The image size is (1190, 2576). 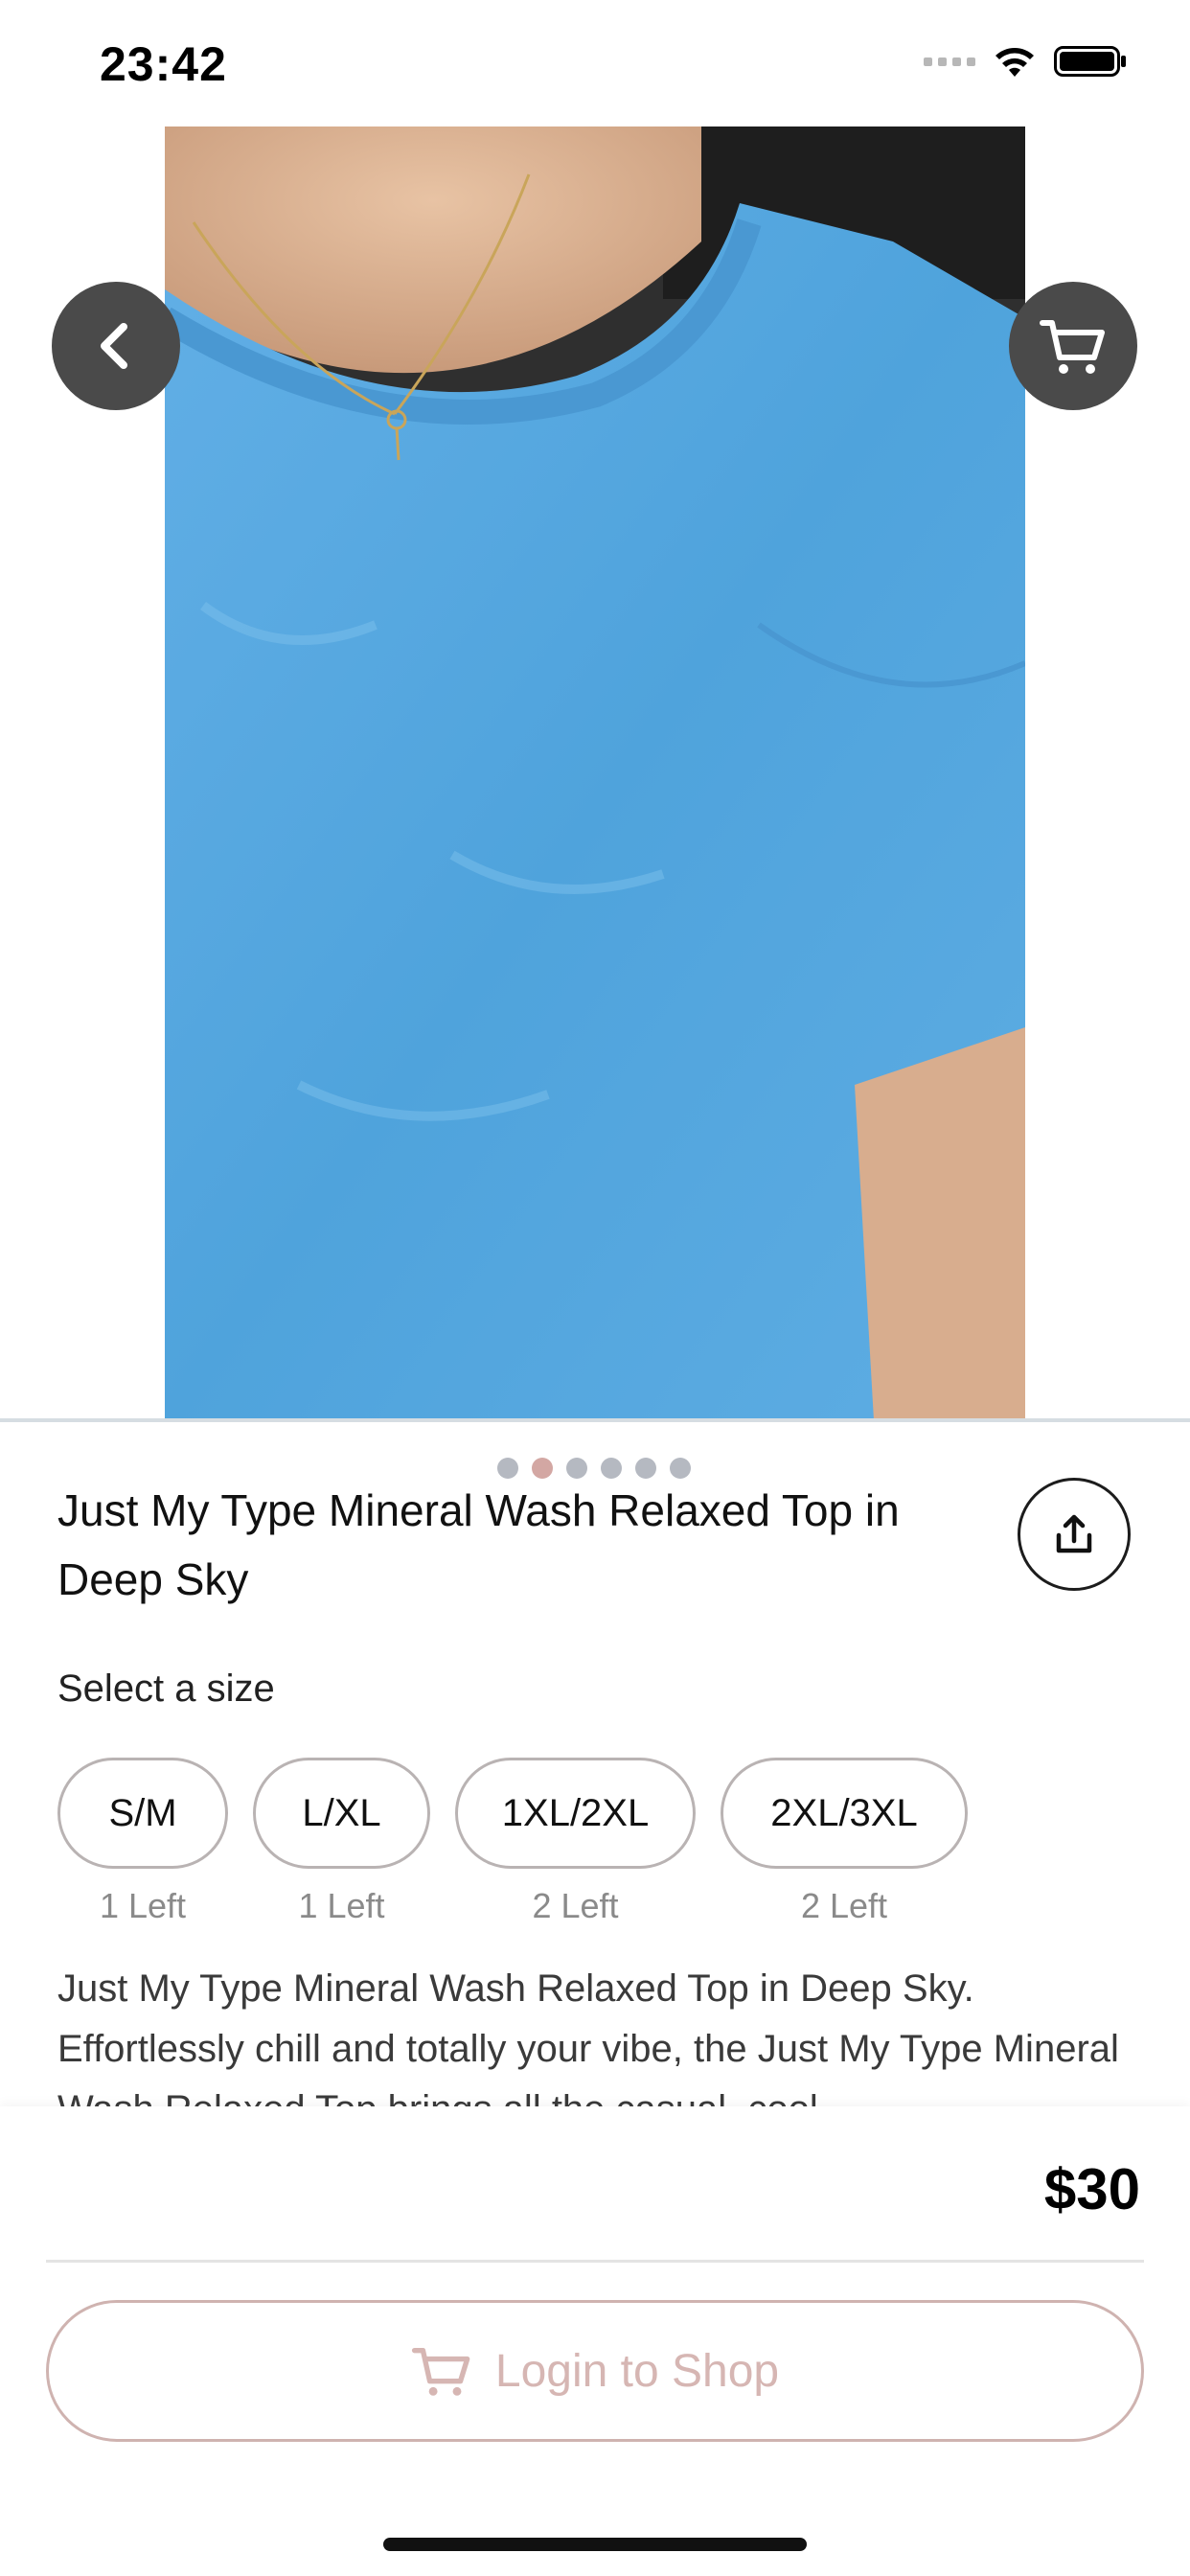 What do you see at coordinates (595, 2544) in the screenshot?
I see `home-indicator` at bounding box center [595, 2544].